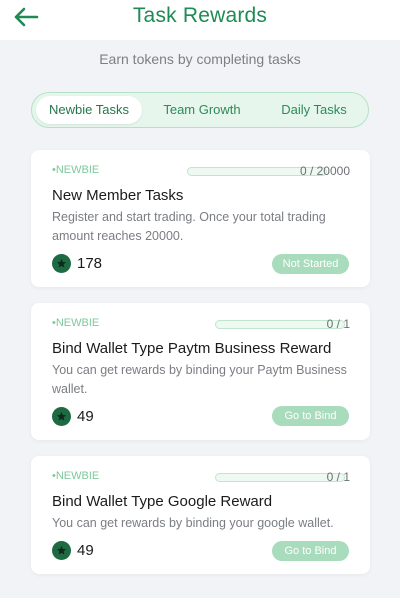 This screenshot has width=400, height=598. What do you see at coordinates (200, 15) in the screenshot?
I see `page-title: Task Rewards` at bounding box center [200, 15].